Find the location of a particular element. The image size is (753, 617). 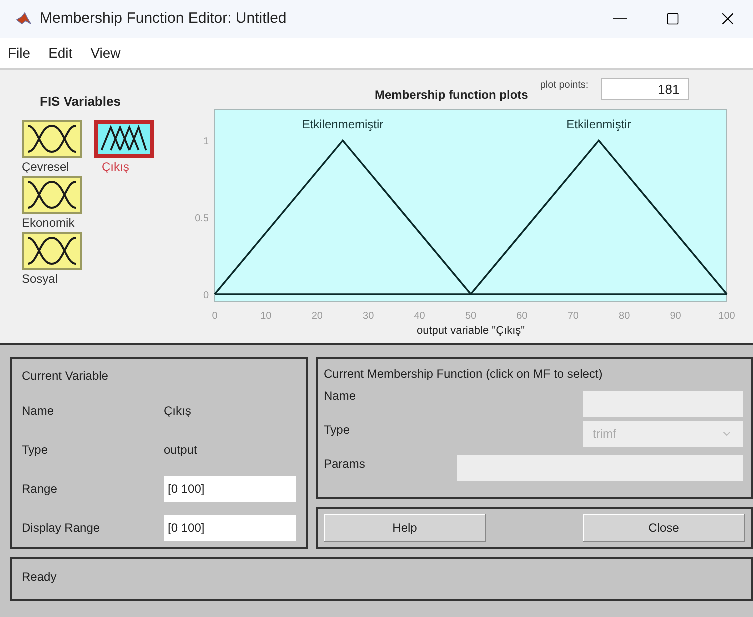

x-tick-label: 40 is located at coordinates (420, 316).